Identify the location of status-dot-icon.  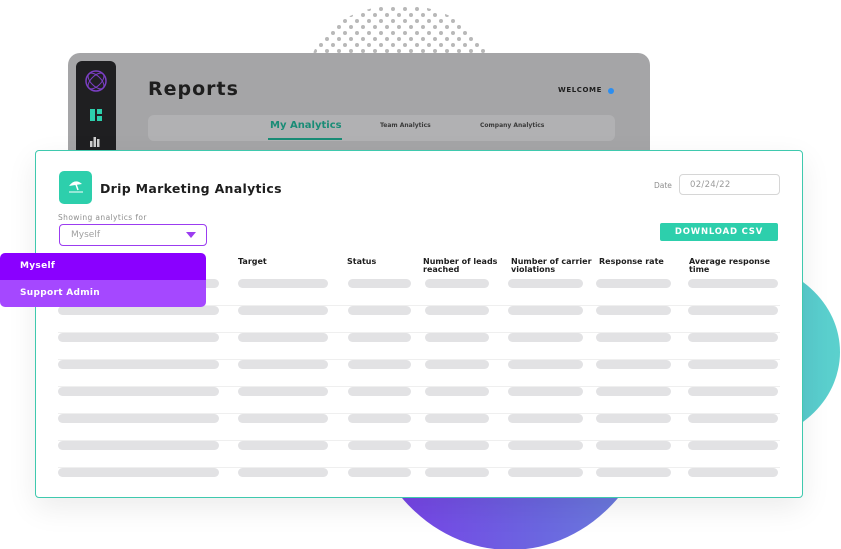
(611, 91).